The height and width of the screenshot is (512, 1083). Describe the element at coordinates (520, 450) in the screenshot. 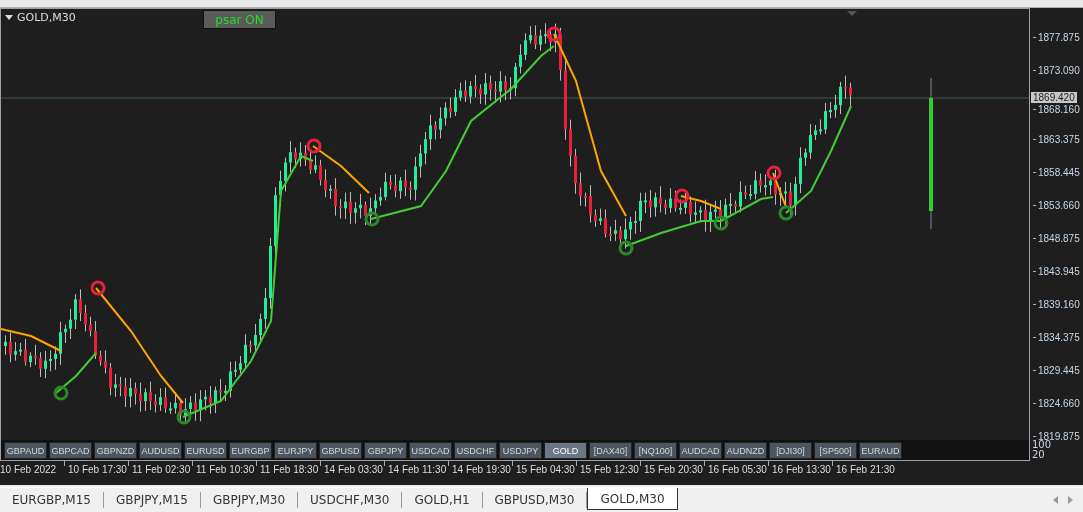

I see `symbol-button: USDJPY` at that location.